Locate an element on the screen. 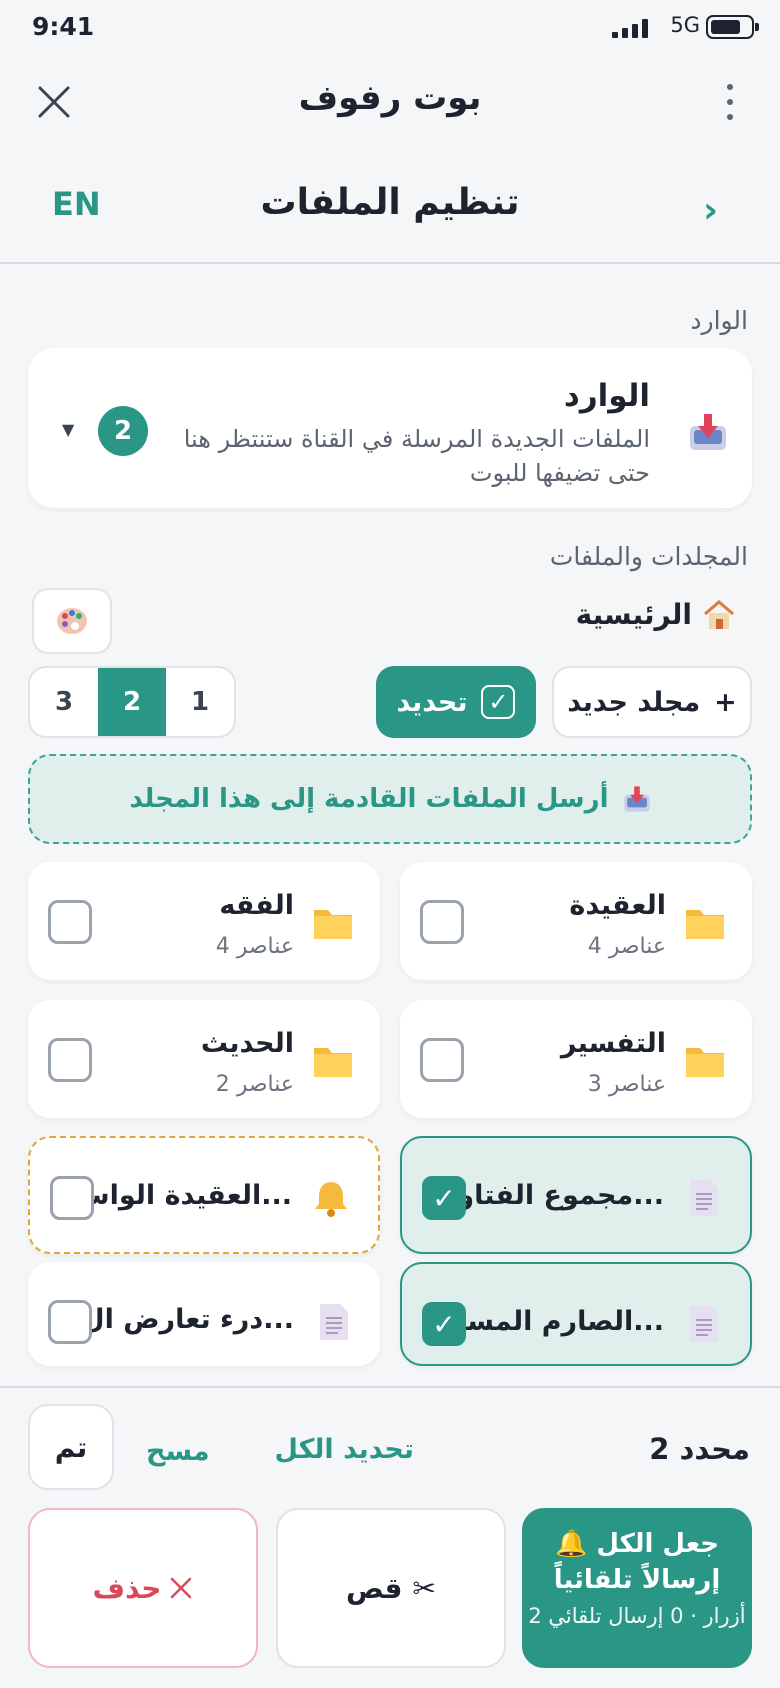 This screenshot has height=1688, width=780. item-name: العقيدة is located at coordinates (617, 905).